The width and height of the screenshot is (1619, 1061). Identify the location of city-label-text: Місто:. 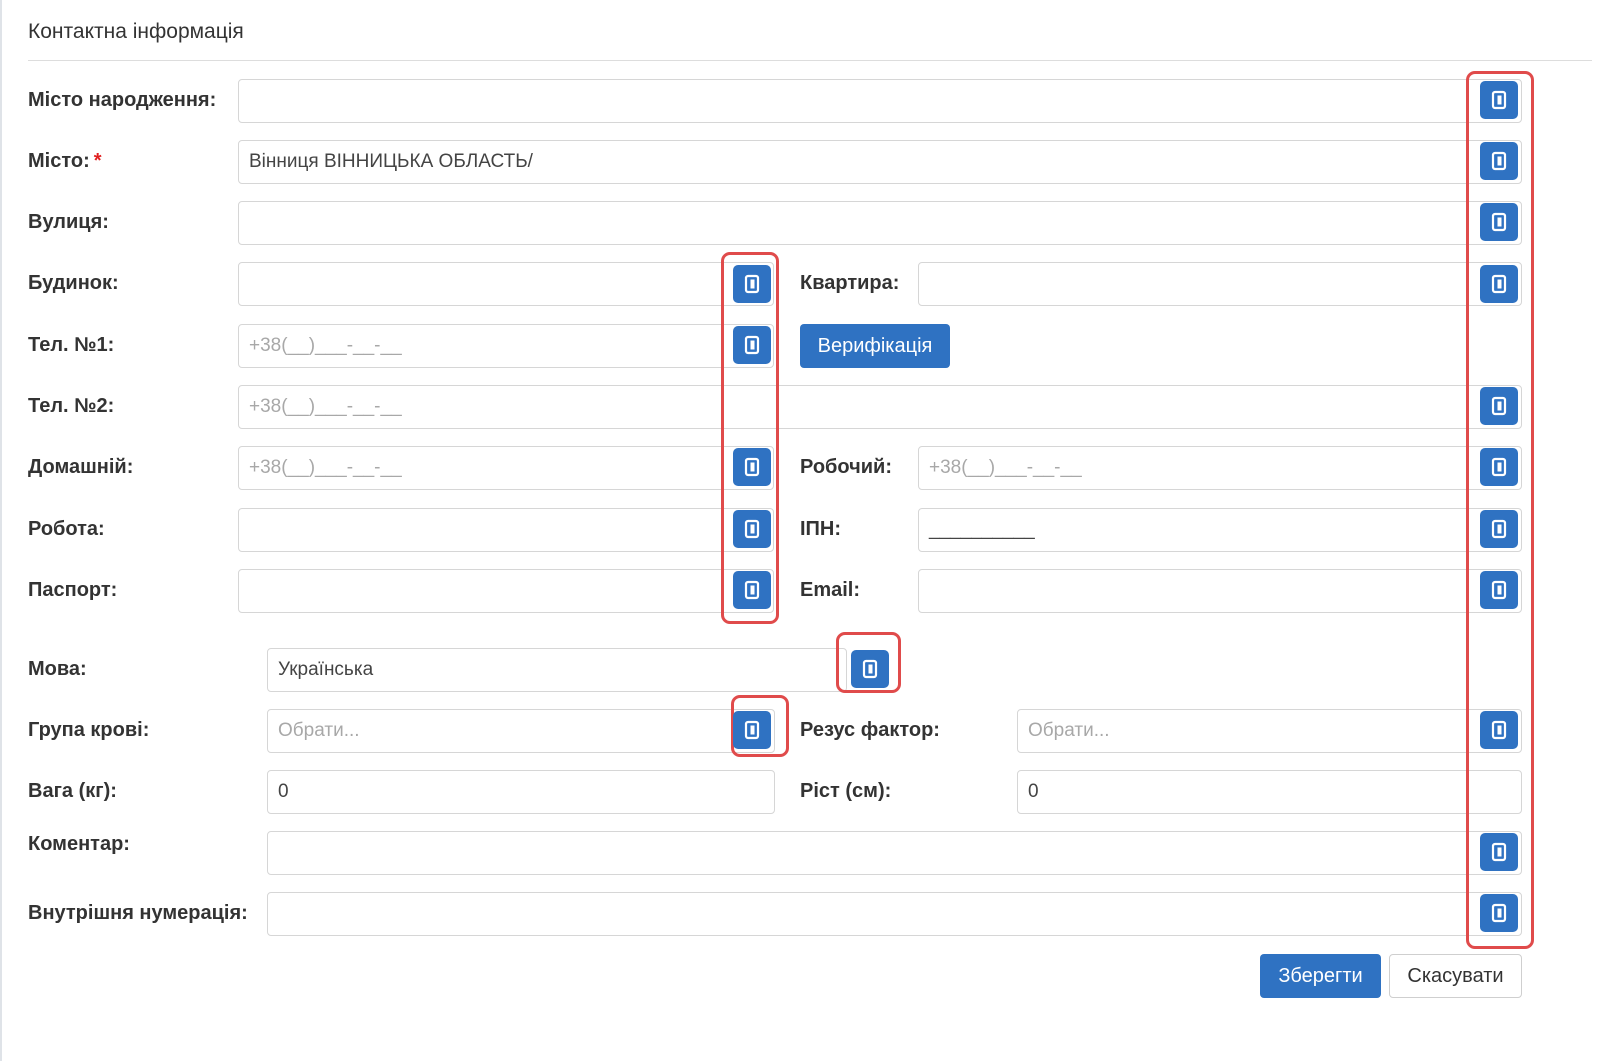
(59, 161).